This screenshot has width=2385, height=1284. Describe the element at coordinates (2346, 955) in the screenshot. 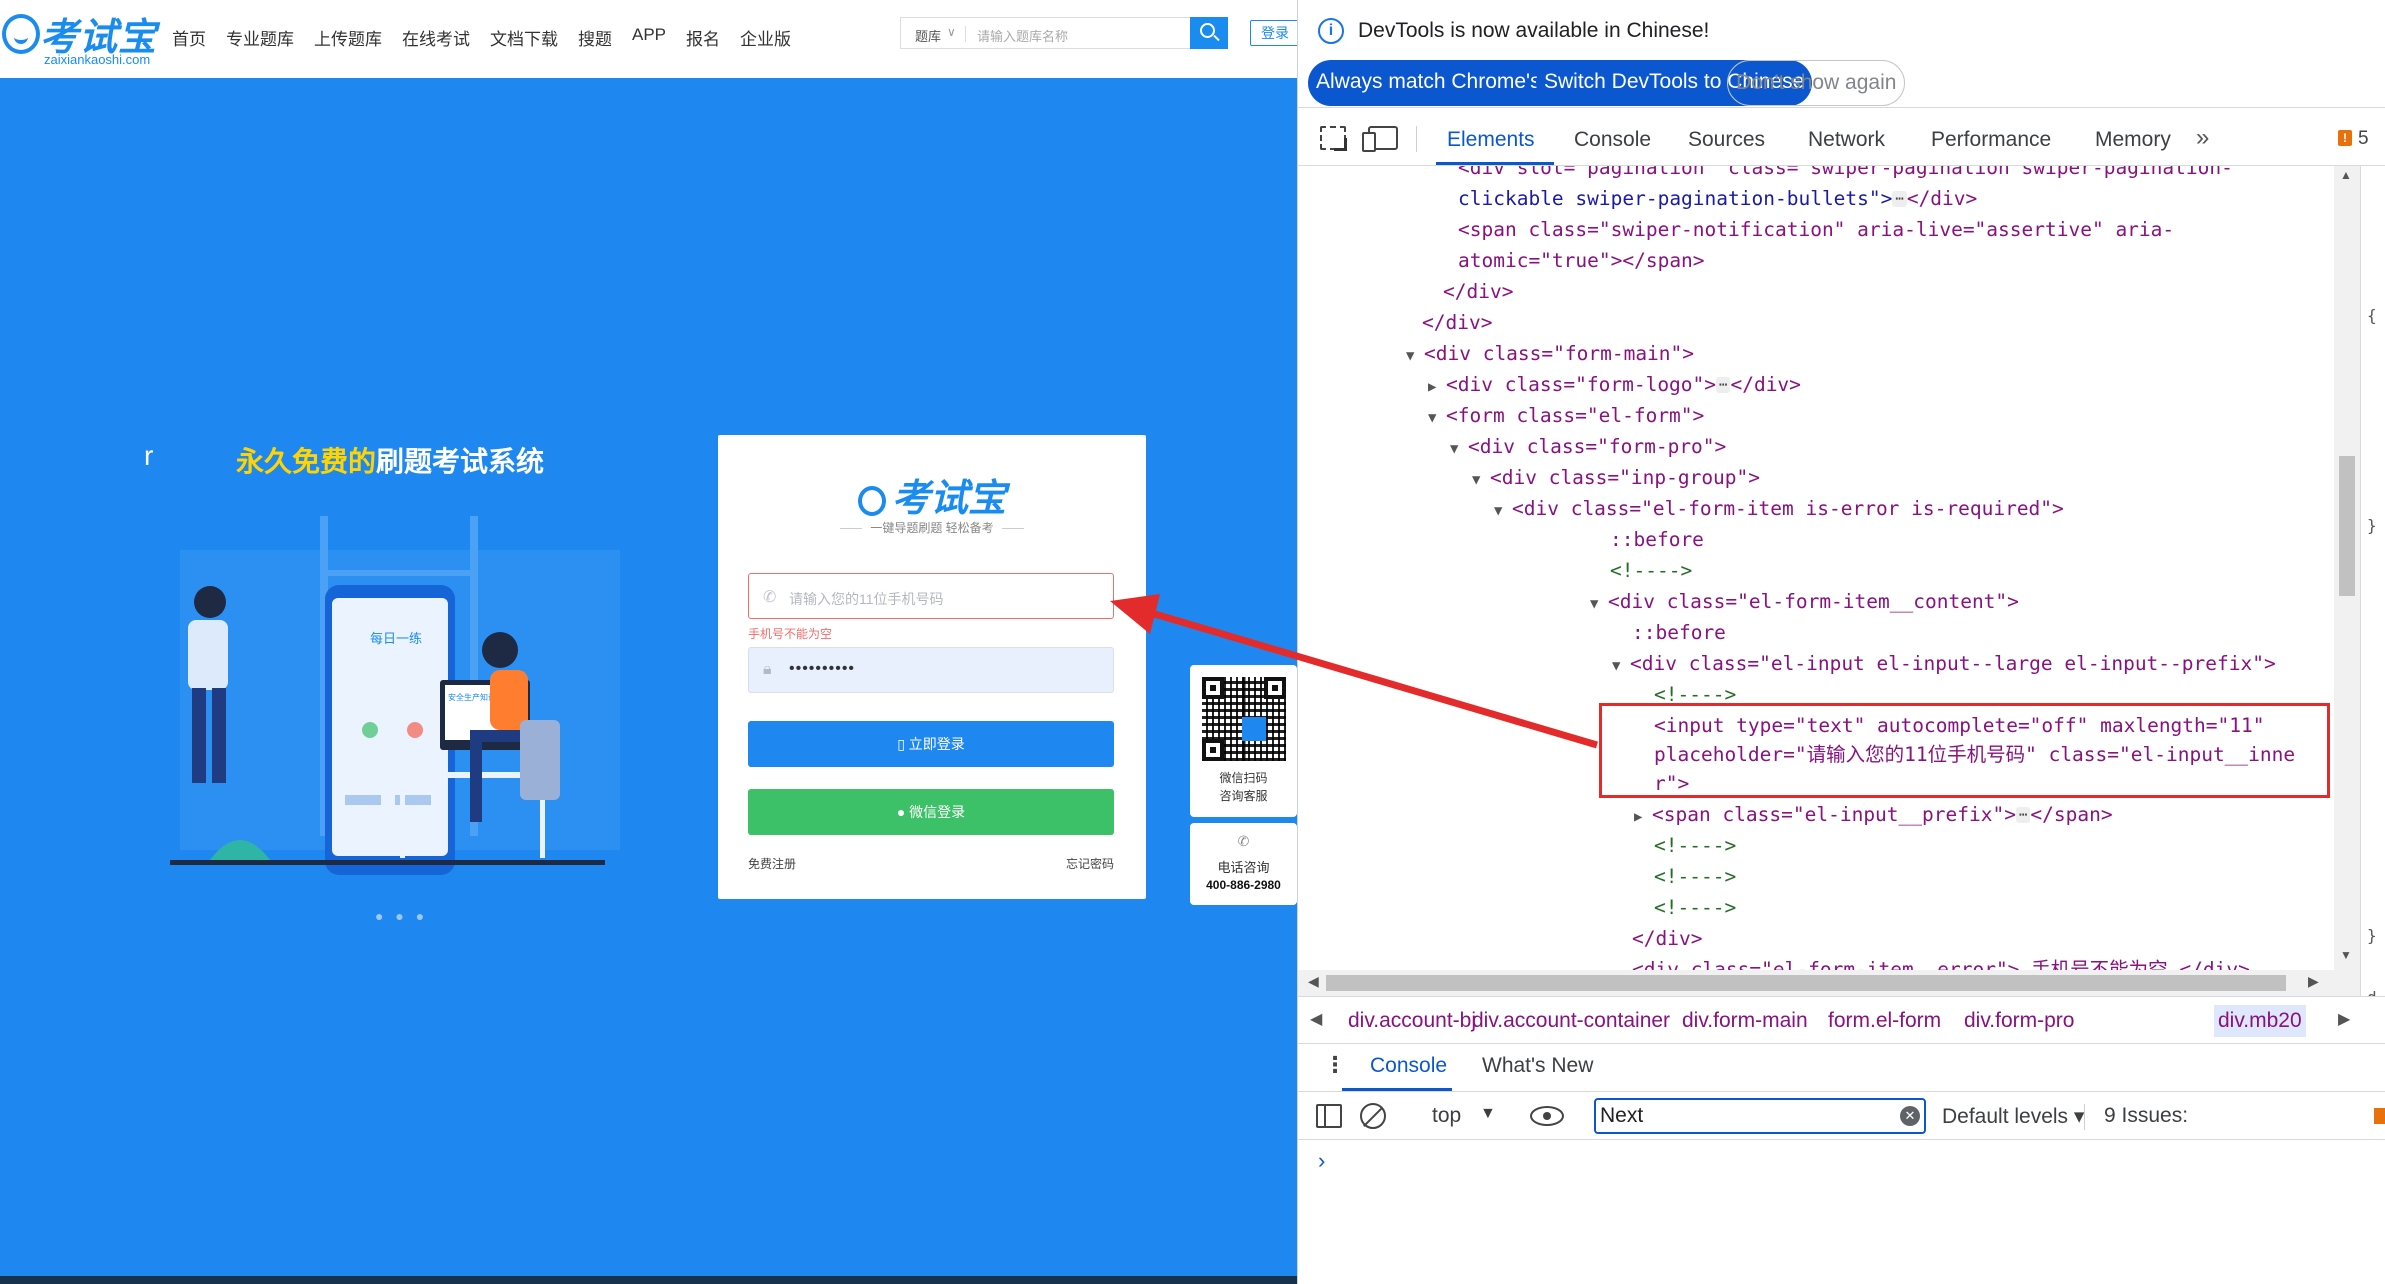

I see `scroll-down-icon: ▼` at that location.